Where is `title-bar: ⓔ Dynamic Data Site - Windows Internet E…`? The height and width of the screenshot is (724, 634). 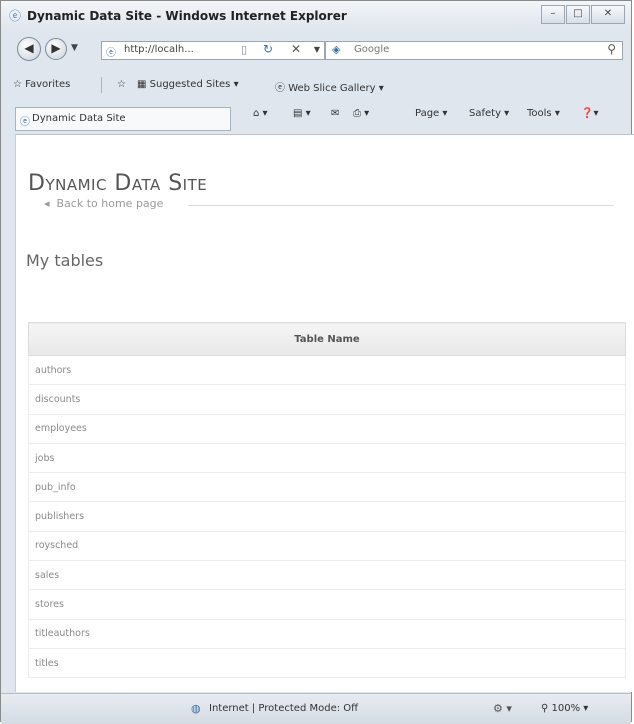
title-bar: ⓔ Dynamic Data Site - Windows Internet E… is located at coordinates (316, 16).